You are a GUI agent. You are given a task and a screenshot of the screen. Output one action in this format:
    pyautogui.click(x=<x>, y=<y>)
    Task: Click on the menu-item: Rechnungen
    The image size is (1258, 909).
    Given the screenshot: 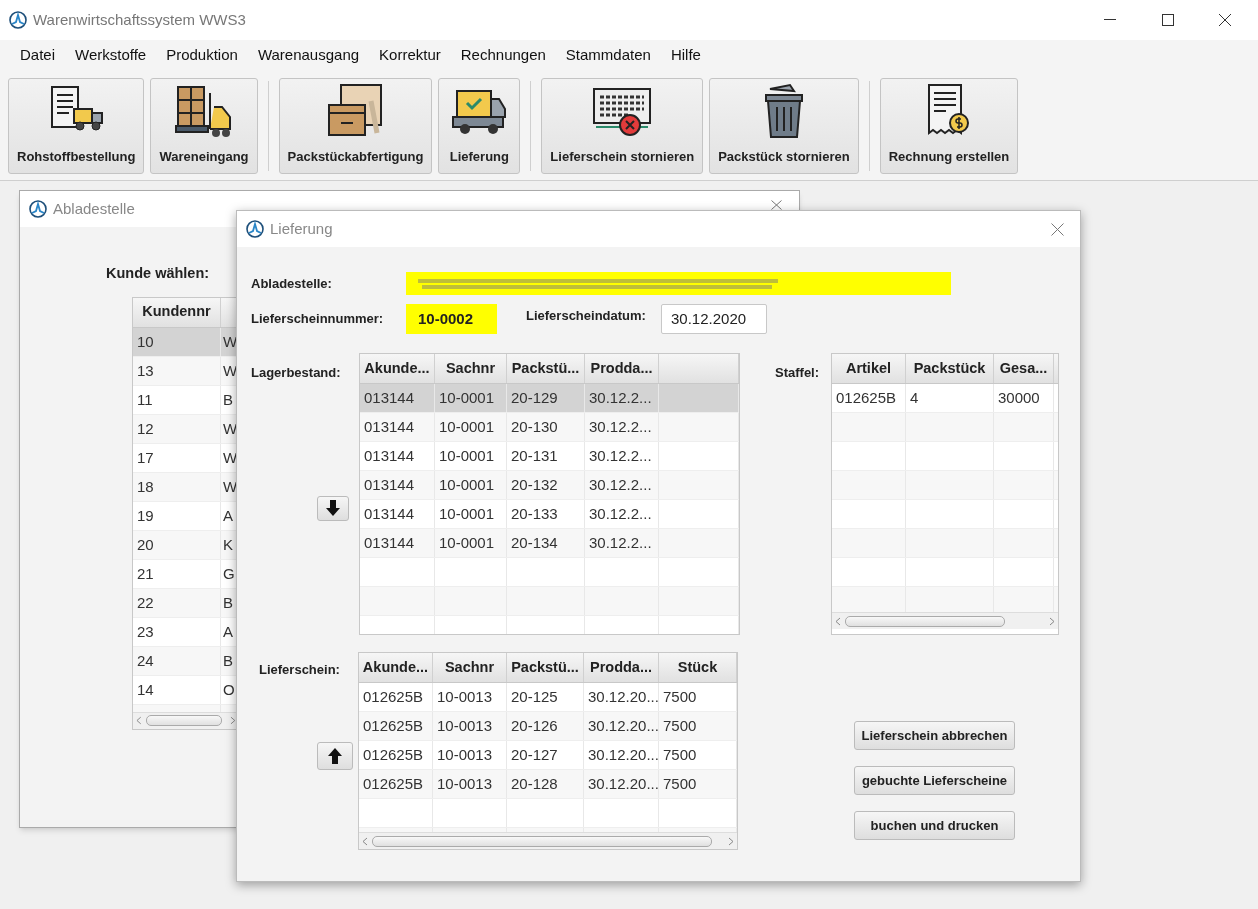 What is the action you would take?
    pyautogui.click(x=503, y=55)
    